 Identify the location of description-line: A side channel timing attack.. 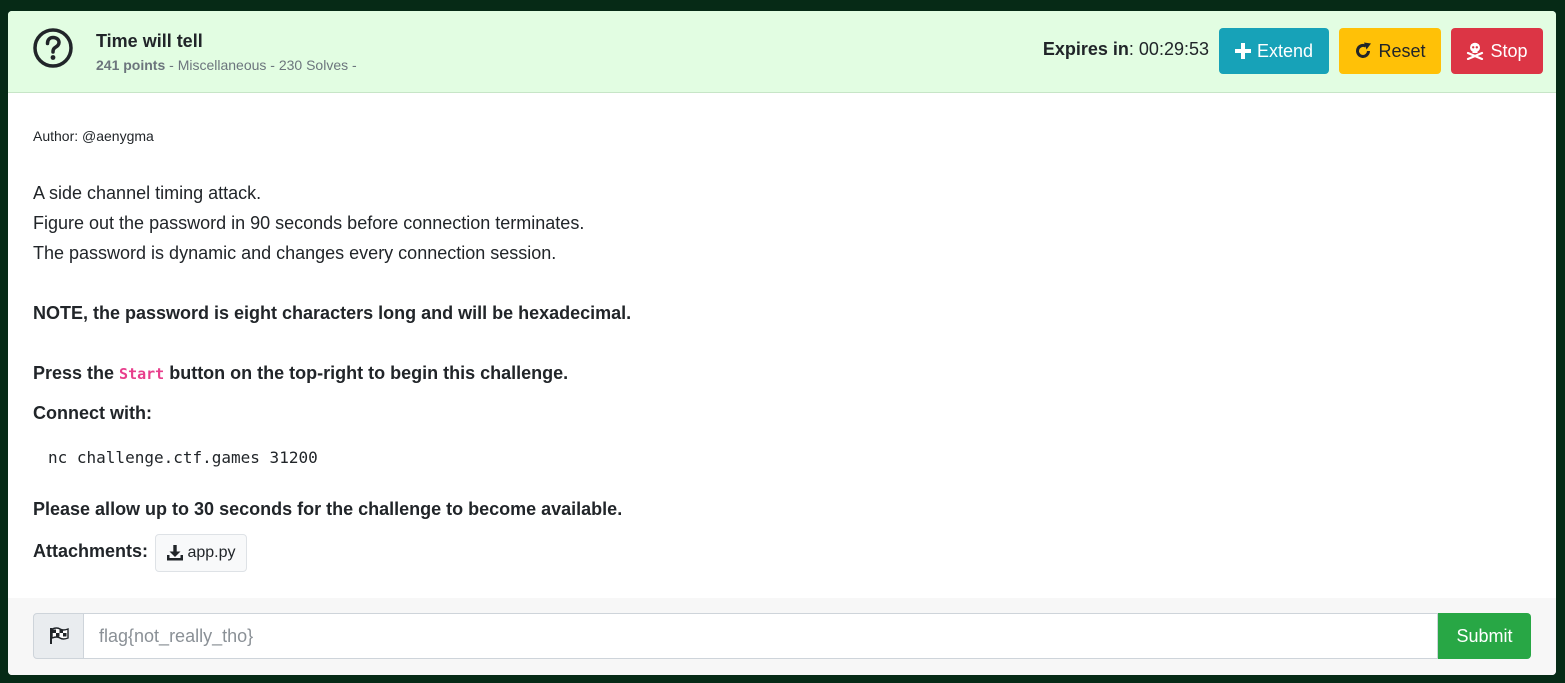
(147, 193).